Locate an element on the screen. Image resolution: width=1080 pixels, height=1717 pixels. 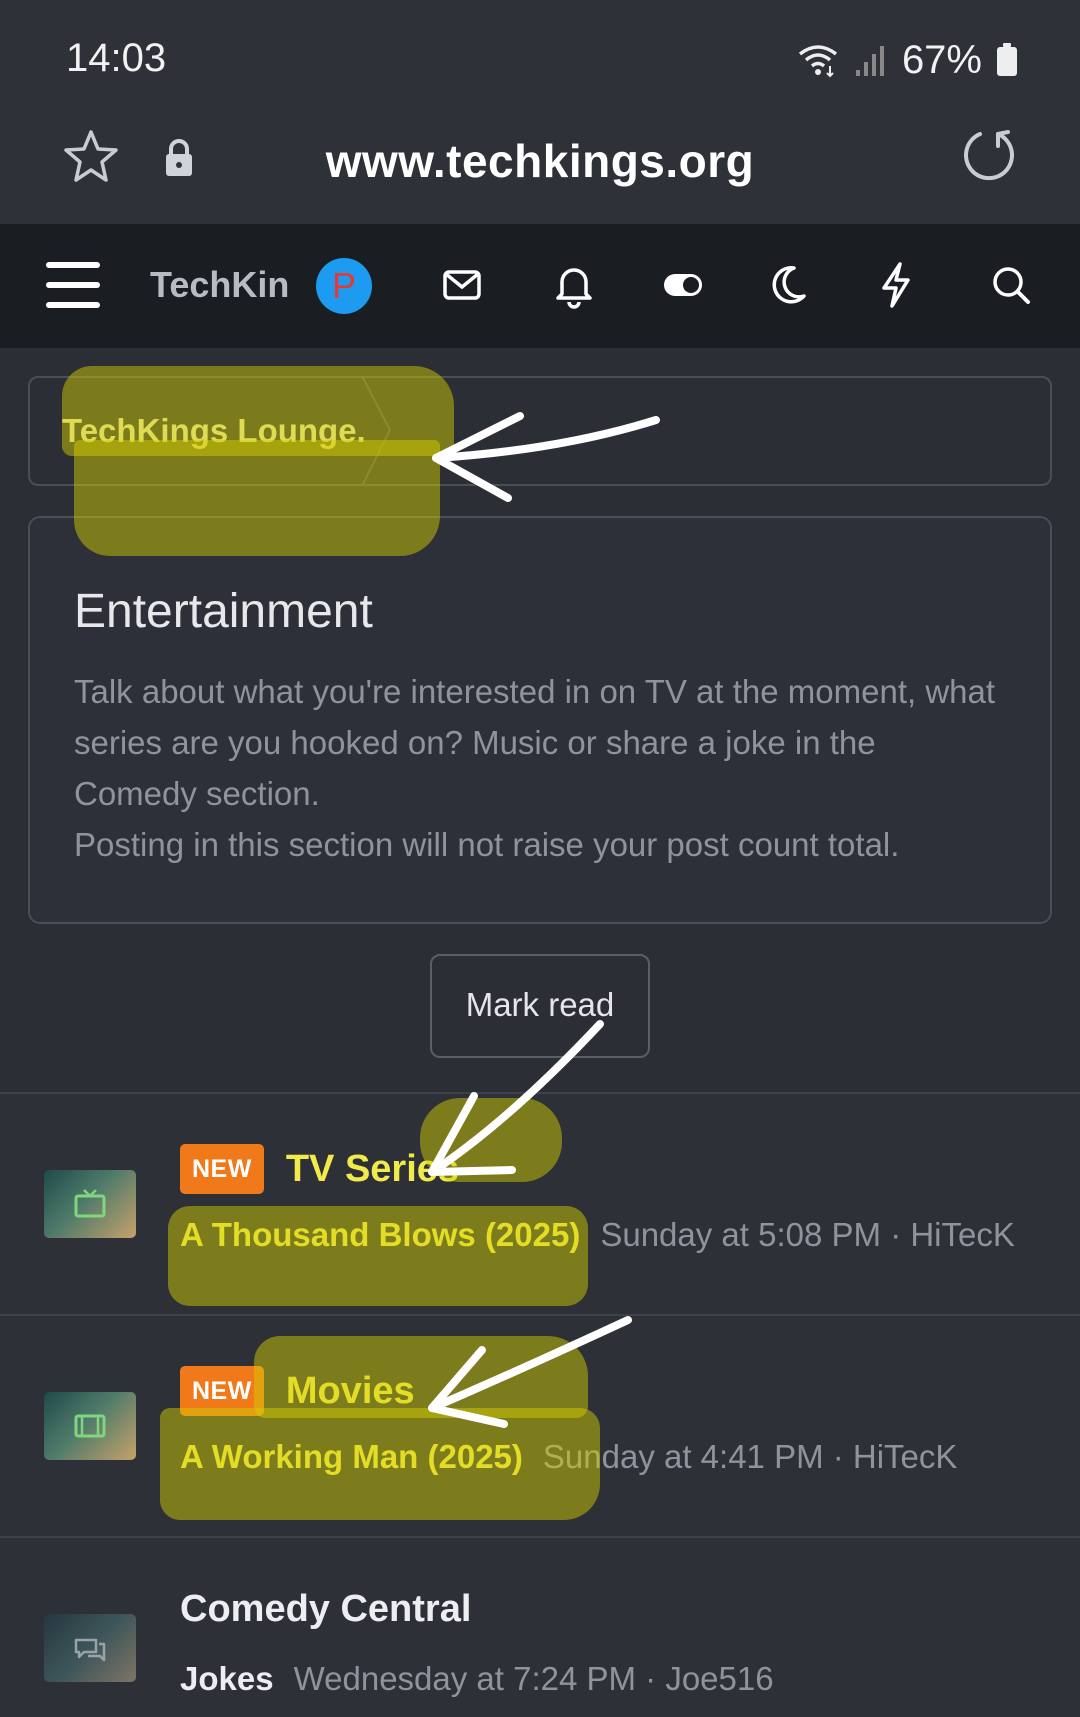
url-address: www.techkings.org is located at coordinates (540, 161).